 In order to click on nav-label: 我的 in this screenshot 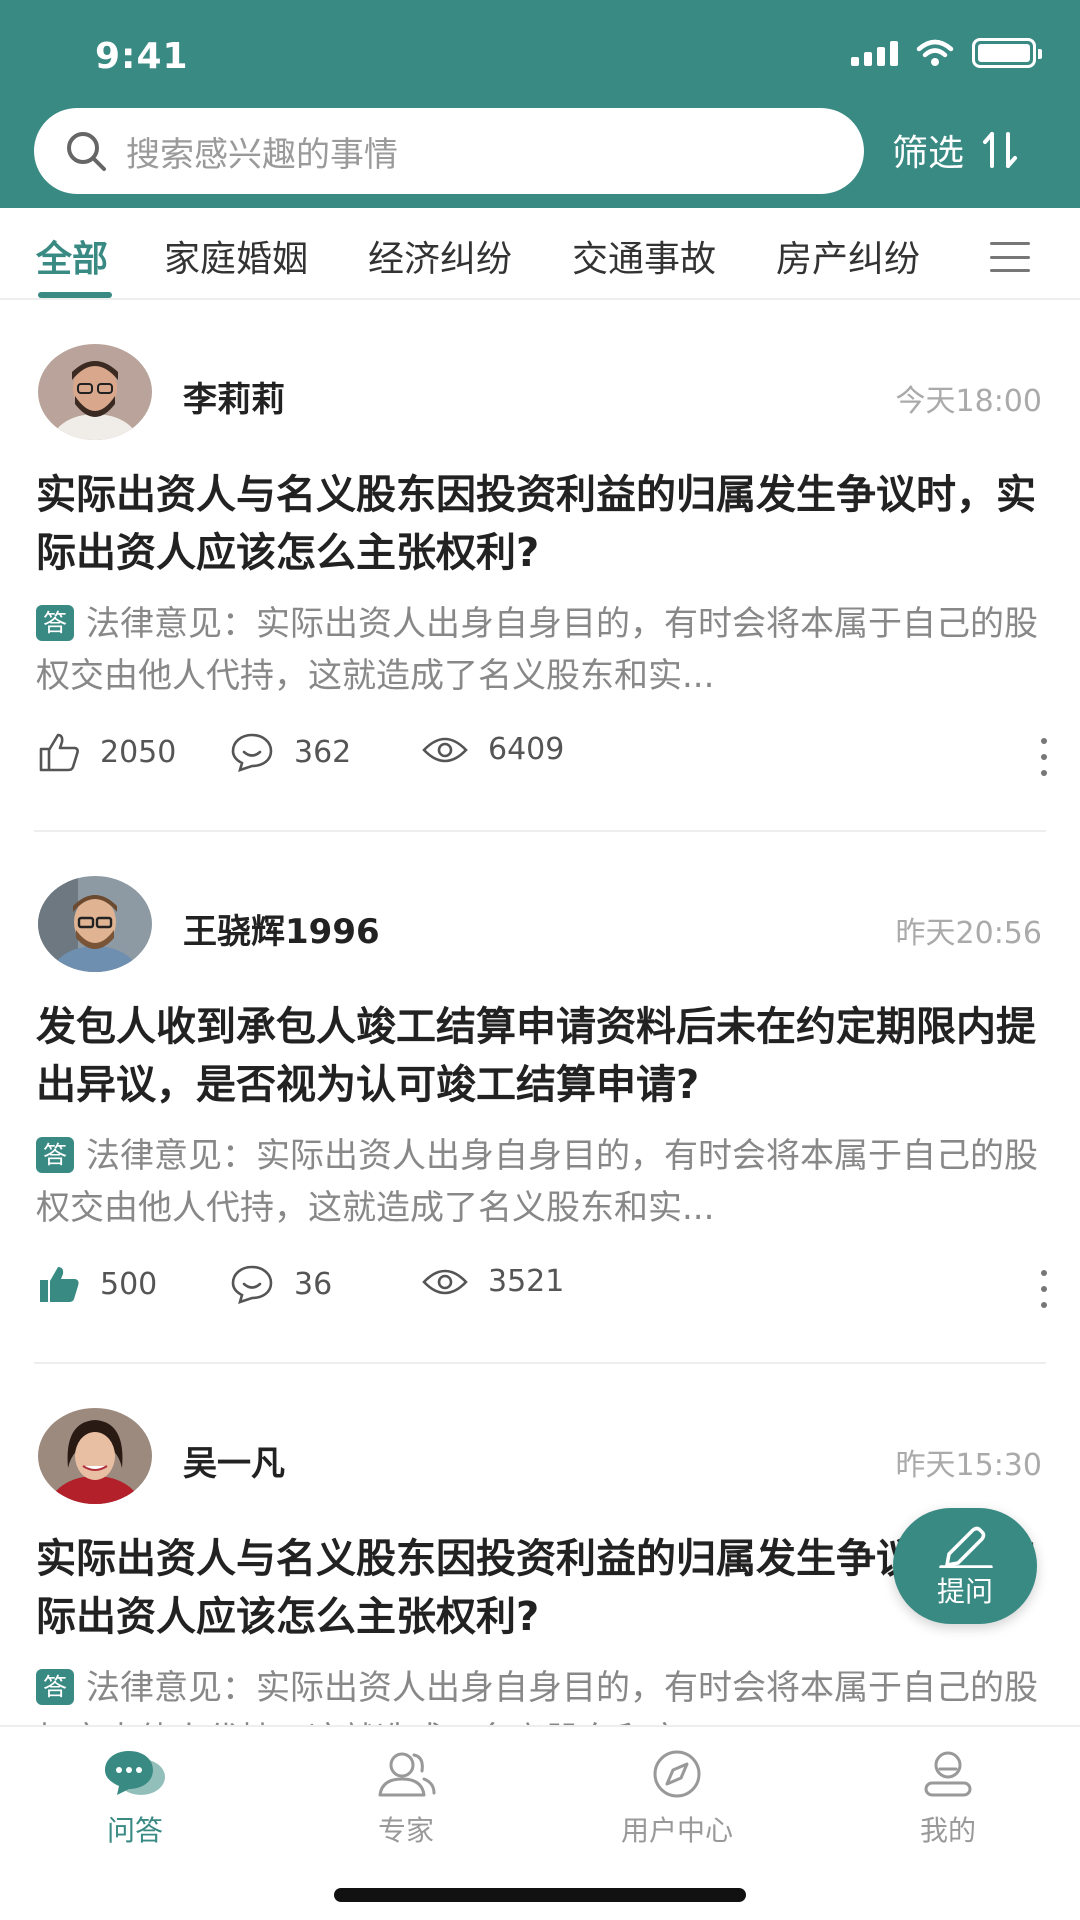, I will do `click(947, 1830)`.